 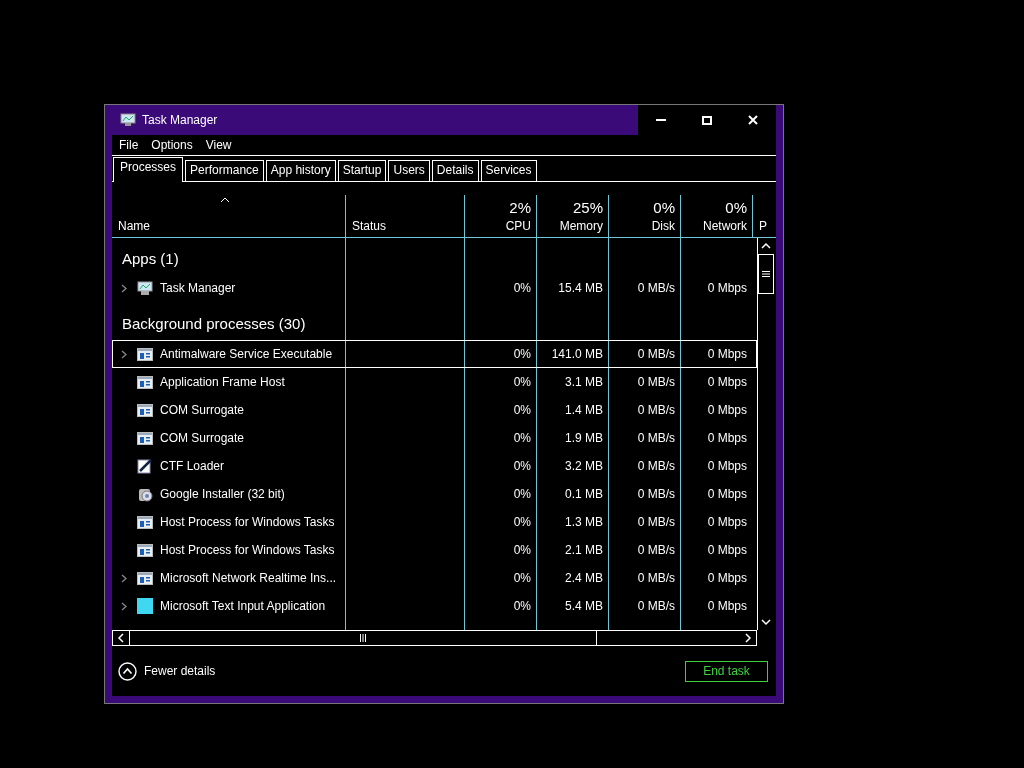 What do you see at coordinates (434, 578) in the screenshot?
I see `process-row: Microsoft Network Realtime Ins... 0% 2.4 MB 0 MB/s 0 Mbps` at bounding box center [434, 578].